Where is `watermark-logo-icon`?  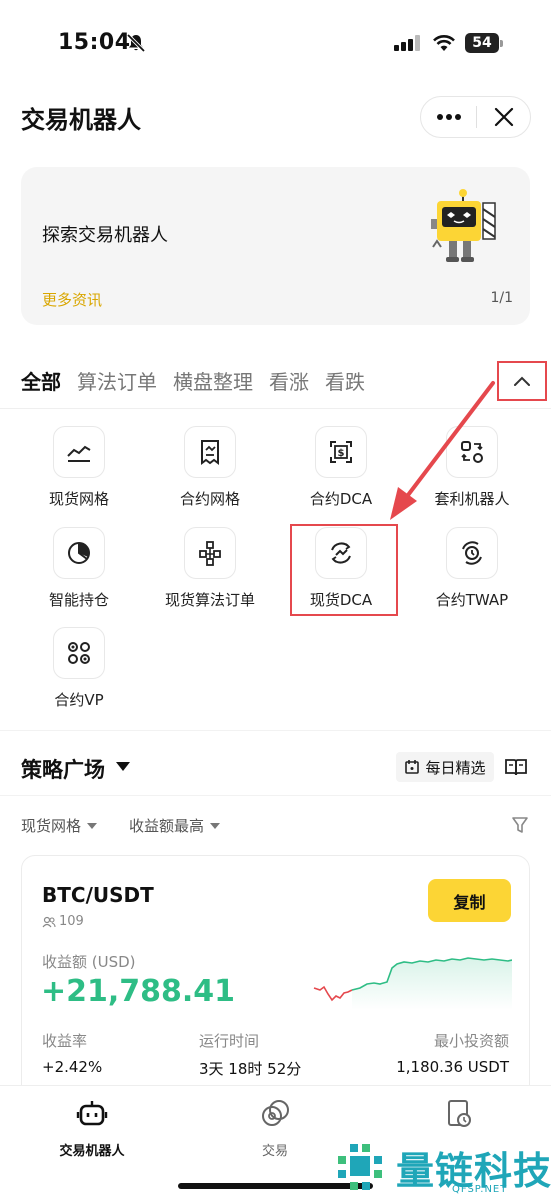
watermark-logo-icon is located at coordinates (360, 1167).